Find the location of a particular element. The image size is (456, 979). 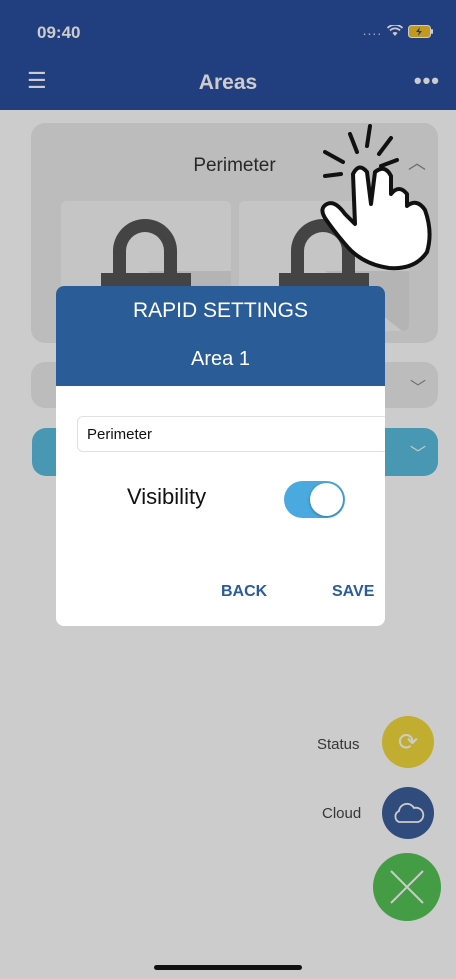

dialog-subtitle: Area 1 is located at coordinates (220, 359).